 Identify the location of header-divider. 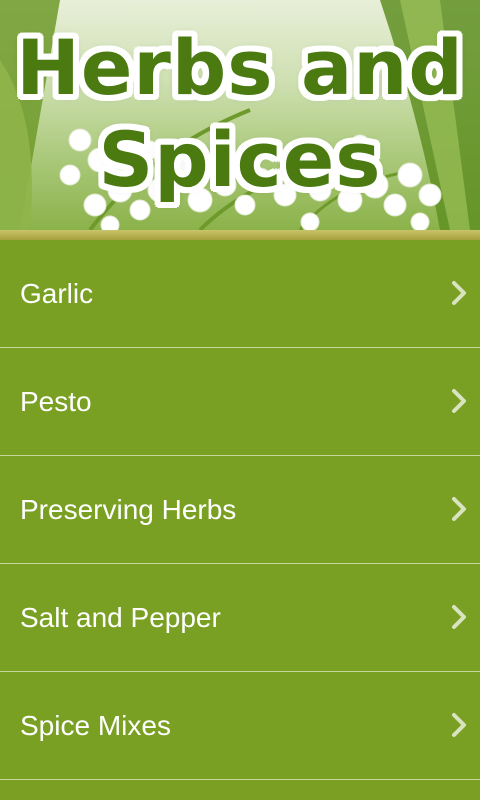
(240, 235).